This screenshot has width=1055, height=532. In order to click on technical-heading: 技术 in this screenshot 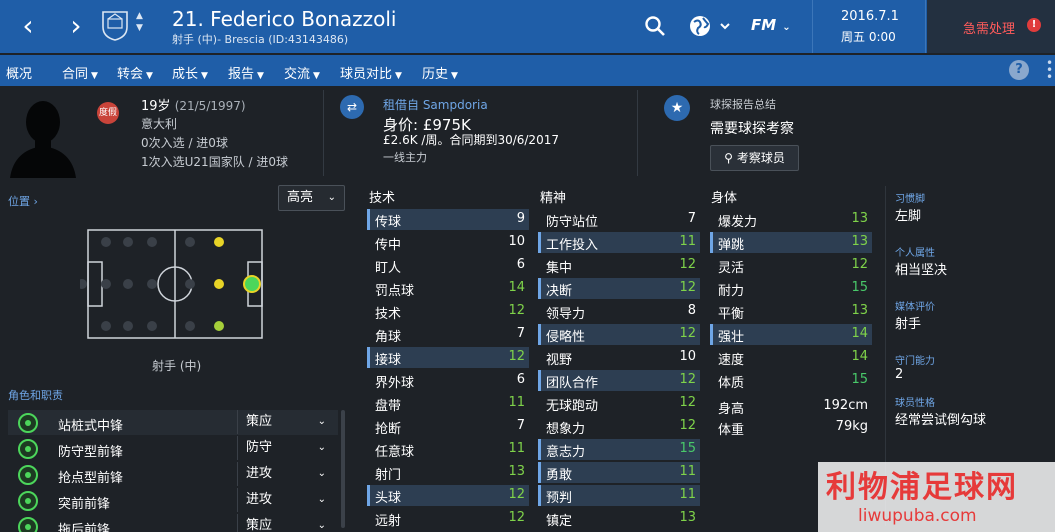, I will do `click(382, 198)`.